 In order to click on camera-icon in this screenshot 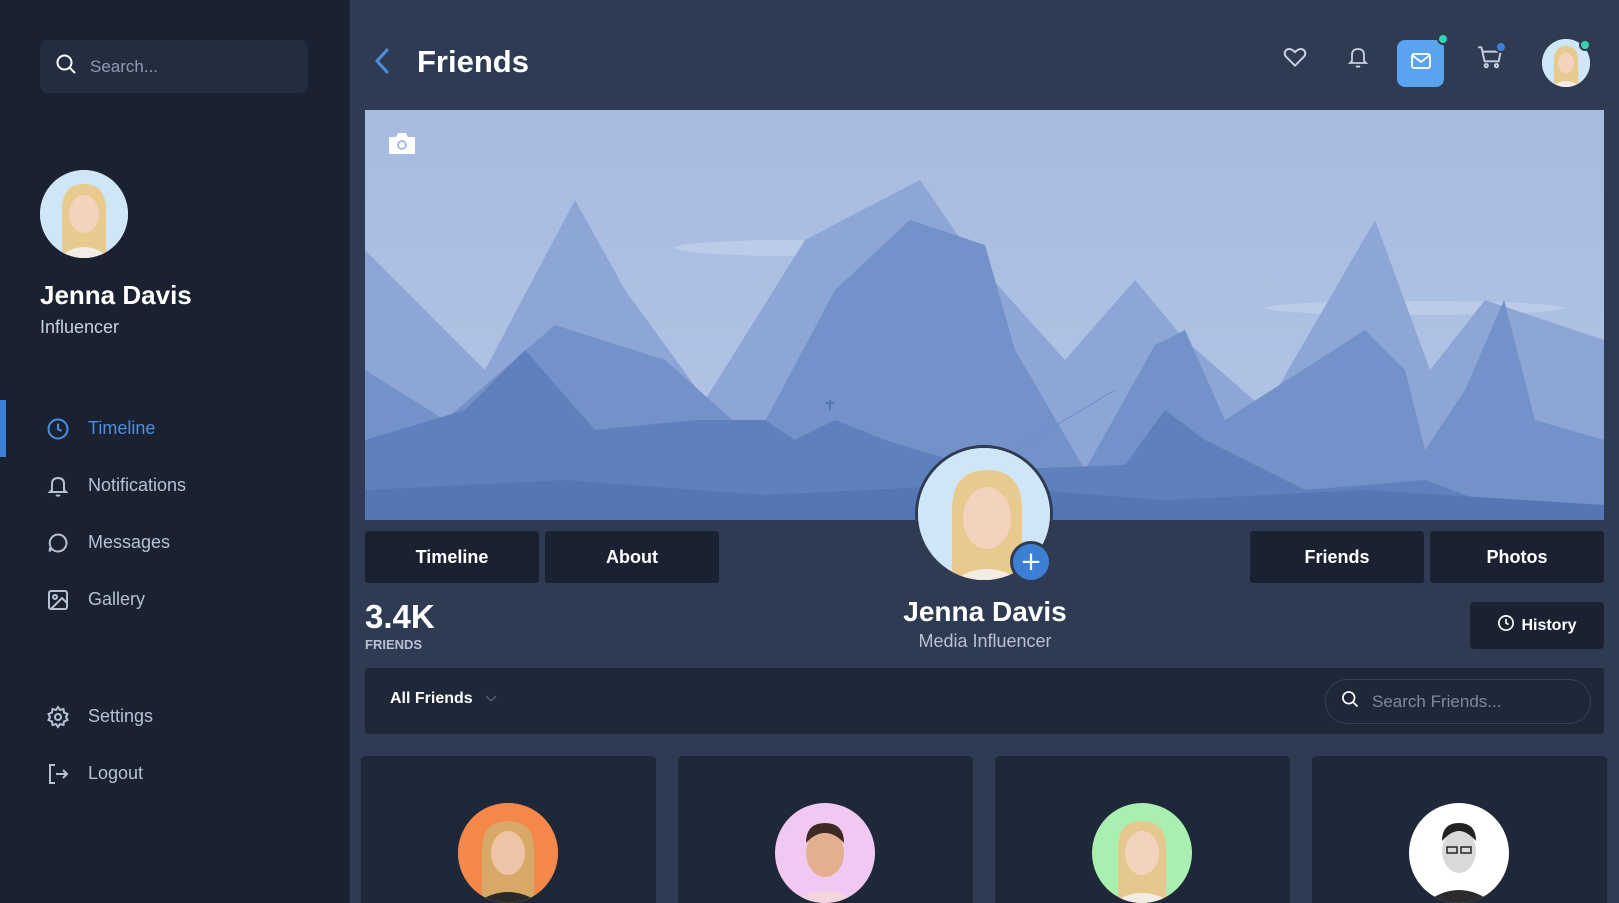, I will do `click(402, 144)`.